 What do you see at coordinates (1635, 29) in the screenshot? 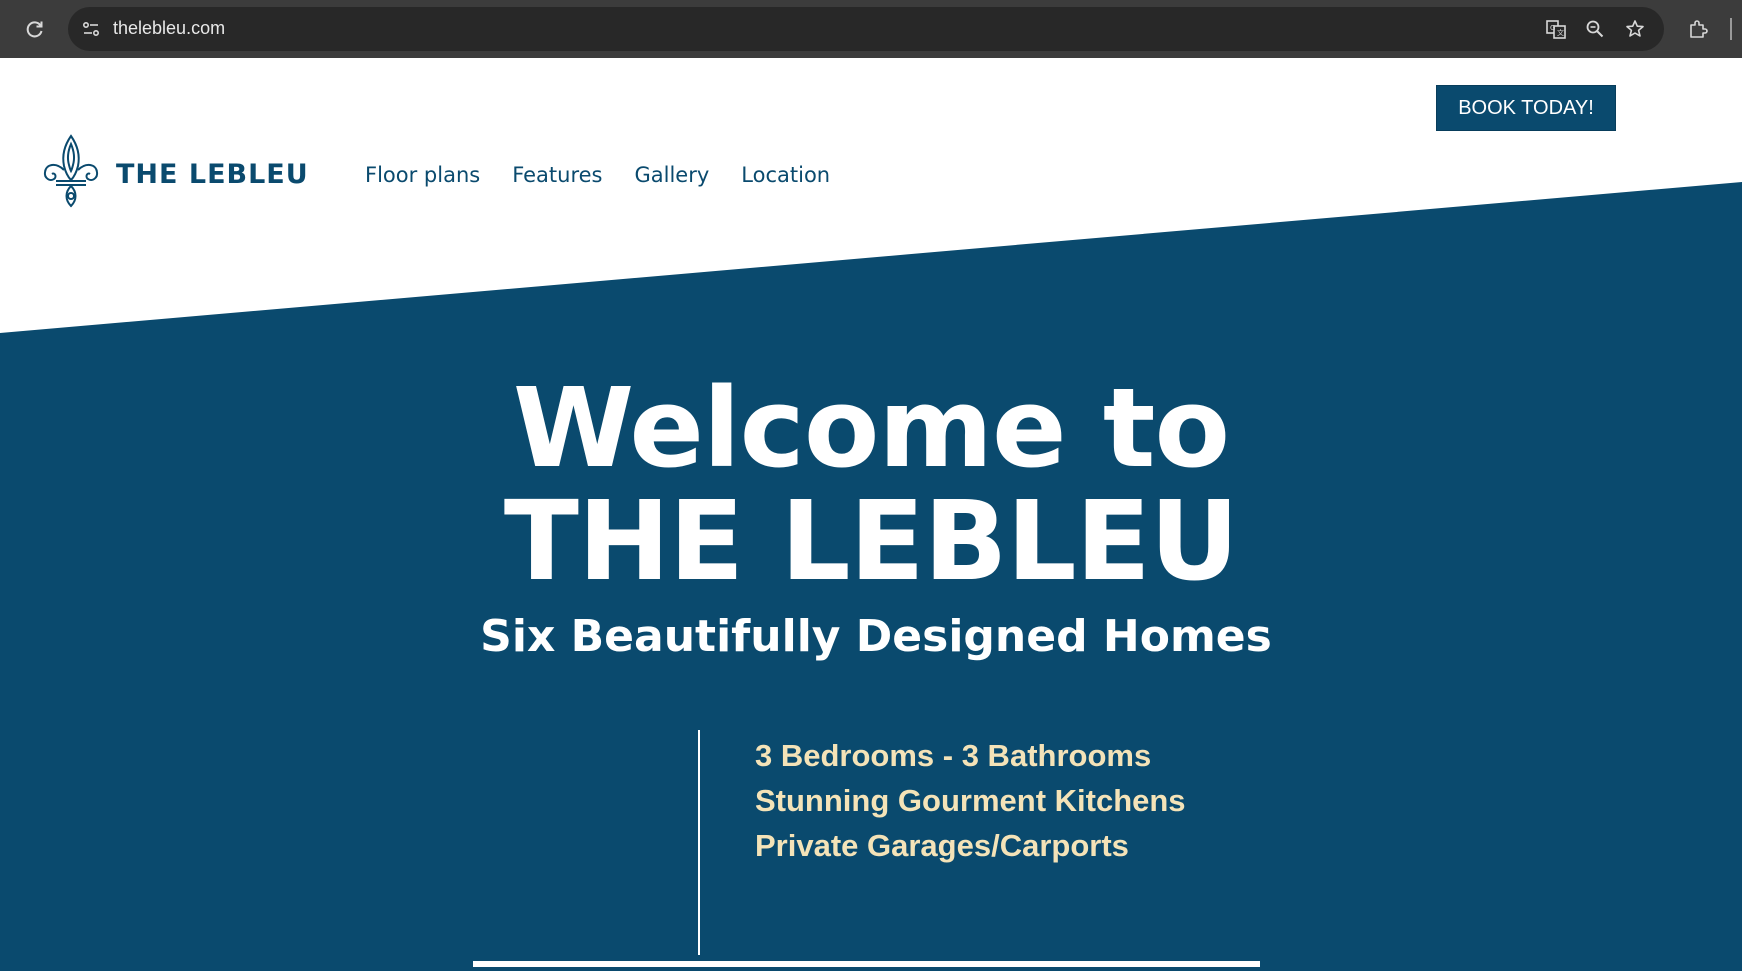
I see `bookmark-star-icon` at bounding box center [1635, 29].